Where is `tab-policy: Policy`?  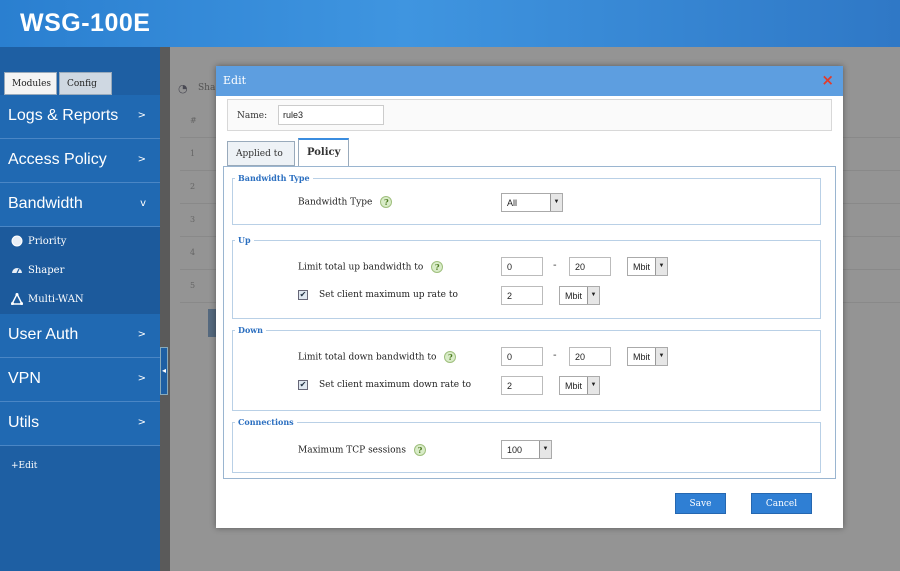
tab-policy: Policy is located at coordinates (323, 152).